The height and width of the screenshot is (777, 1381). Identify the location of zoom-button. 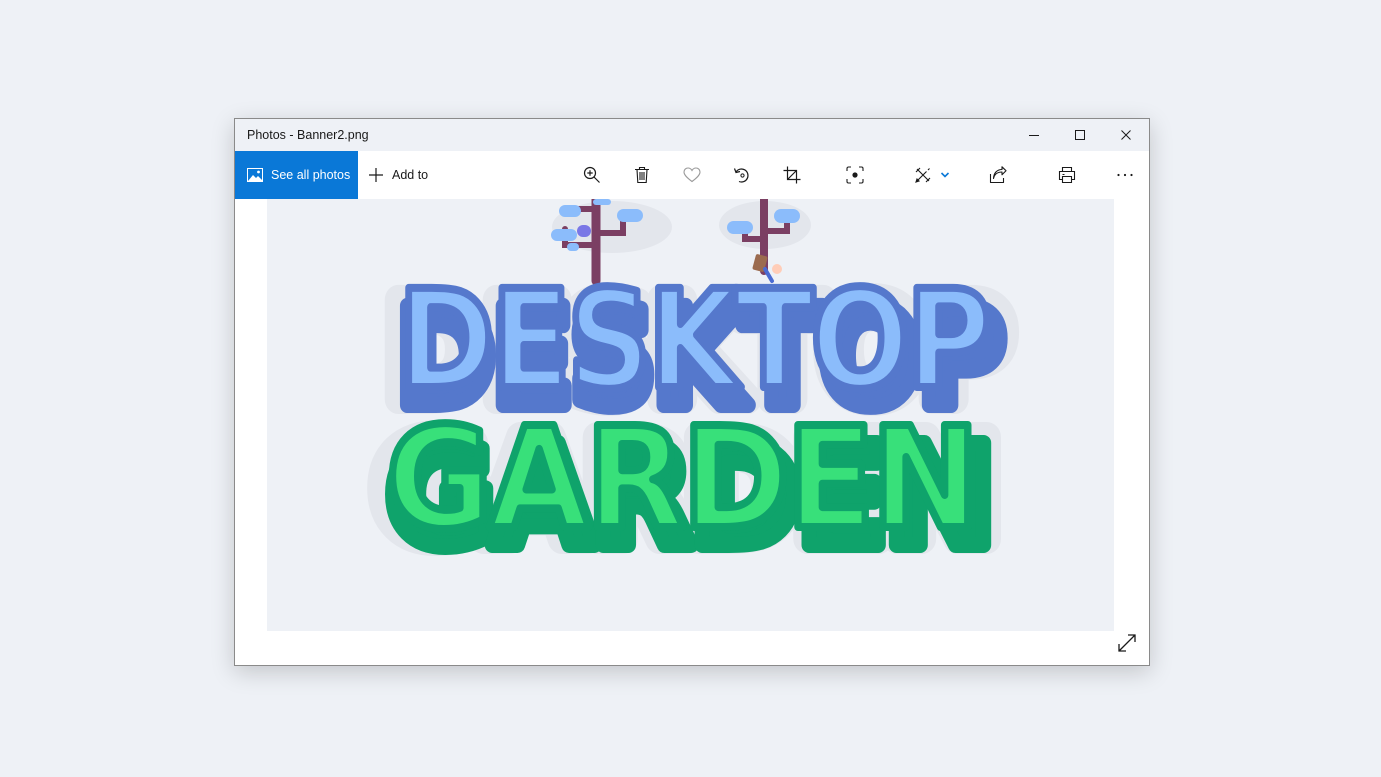
(592, 175).